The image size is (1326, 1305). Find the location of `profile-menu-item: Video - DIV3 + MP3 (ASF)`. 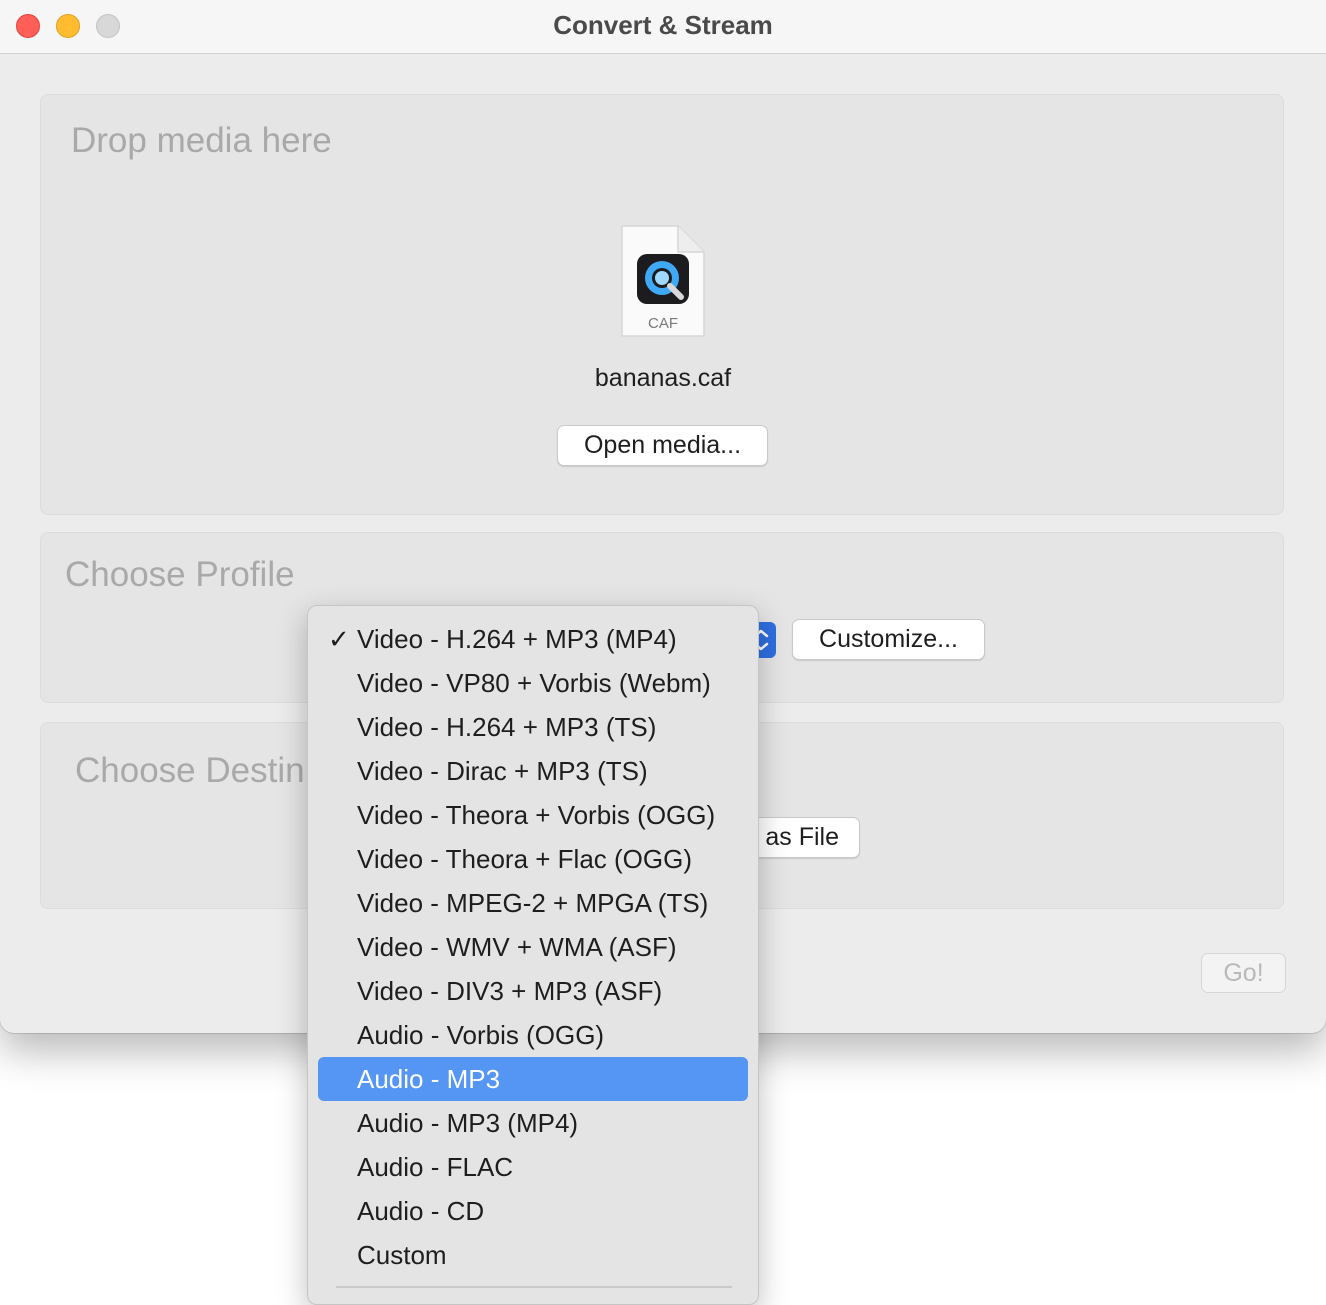

profile-menu-item: Video - DIV3 + MP3 (ASF) is located at coordinates (533, 991).